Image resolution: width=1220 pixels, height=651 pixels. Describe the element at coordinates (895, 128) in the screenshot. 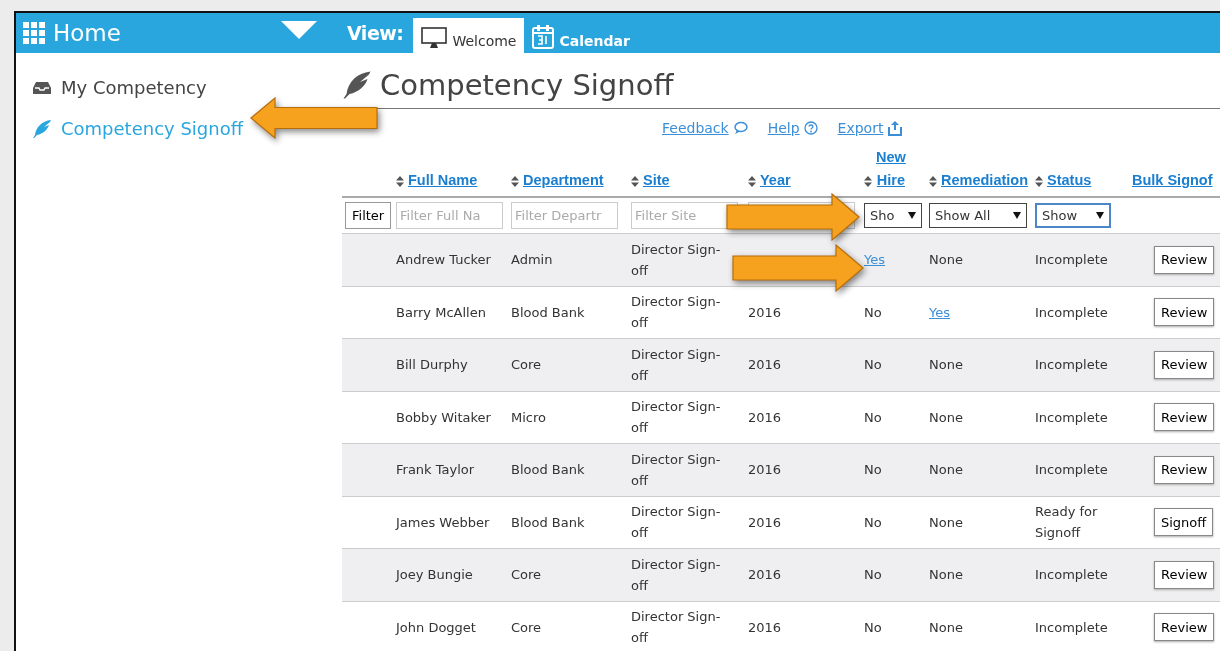

I see `share-icon` at that location.